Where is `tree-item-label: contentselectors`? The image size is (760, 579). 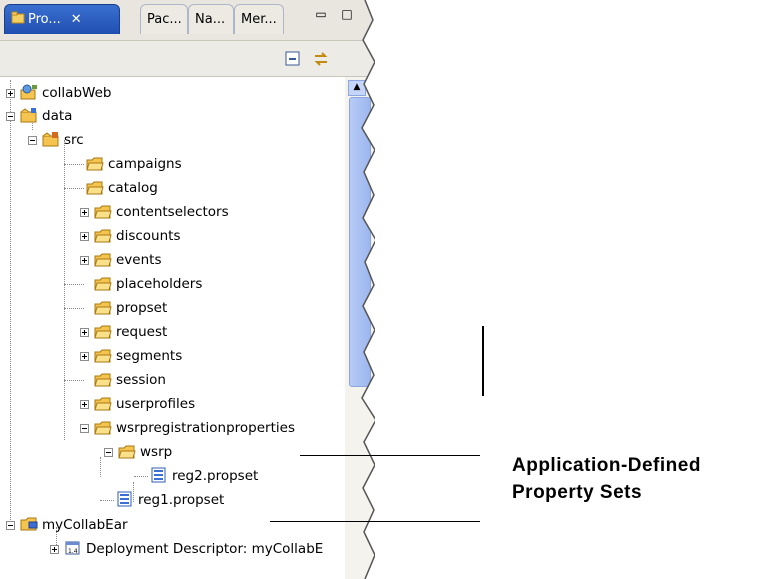 tree-item-label: contentselectors is located at coordinates (172, 212).